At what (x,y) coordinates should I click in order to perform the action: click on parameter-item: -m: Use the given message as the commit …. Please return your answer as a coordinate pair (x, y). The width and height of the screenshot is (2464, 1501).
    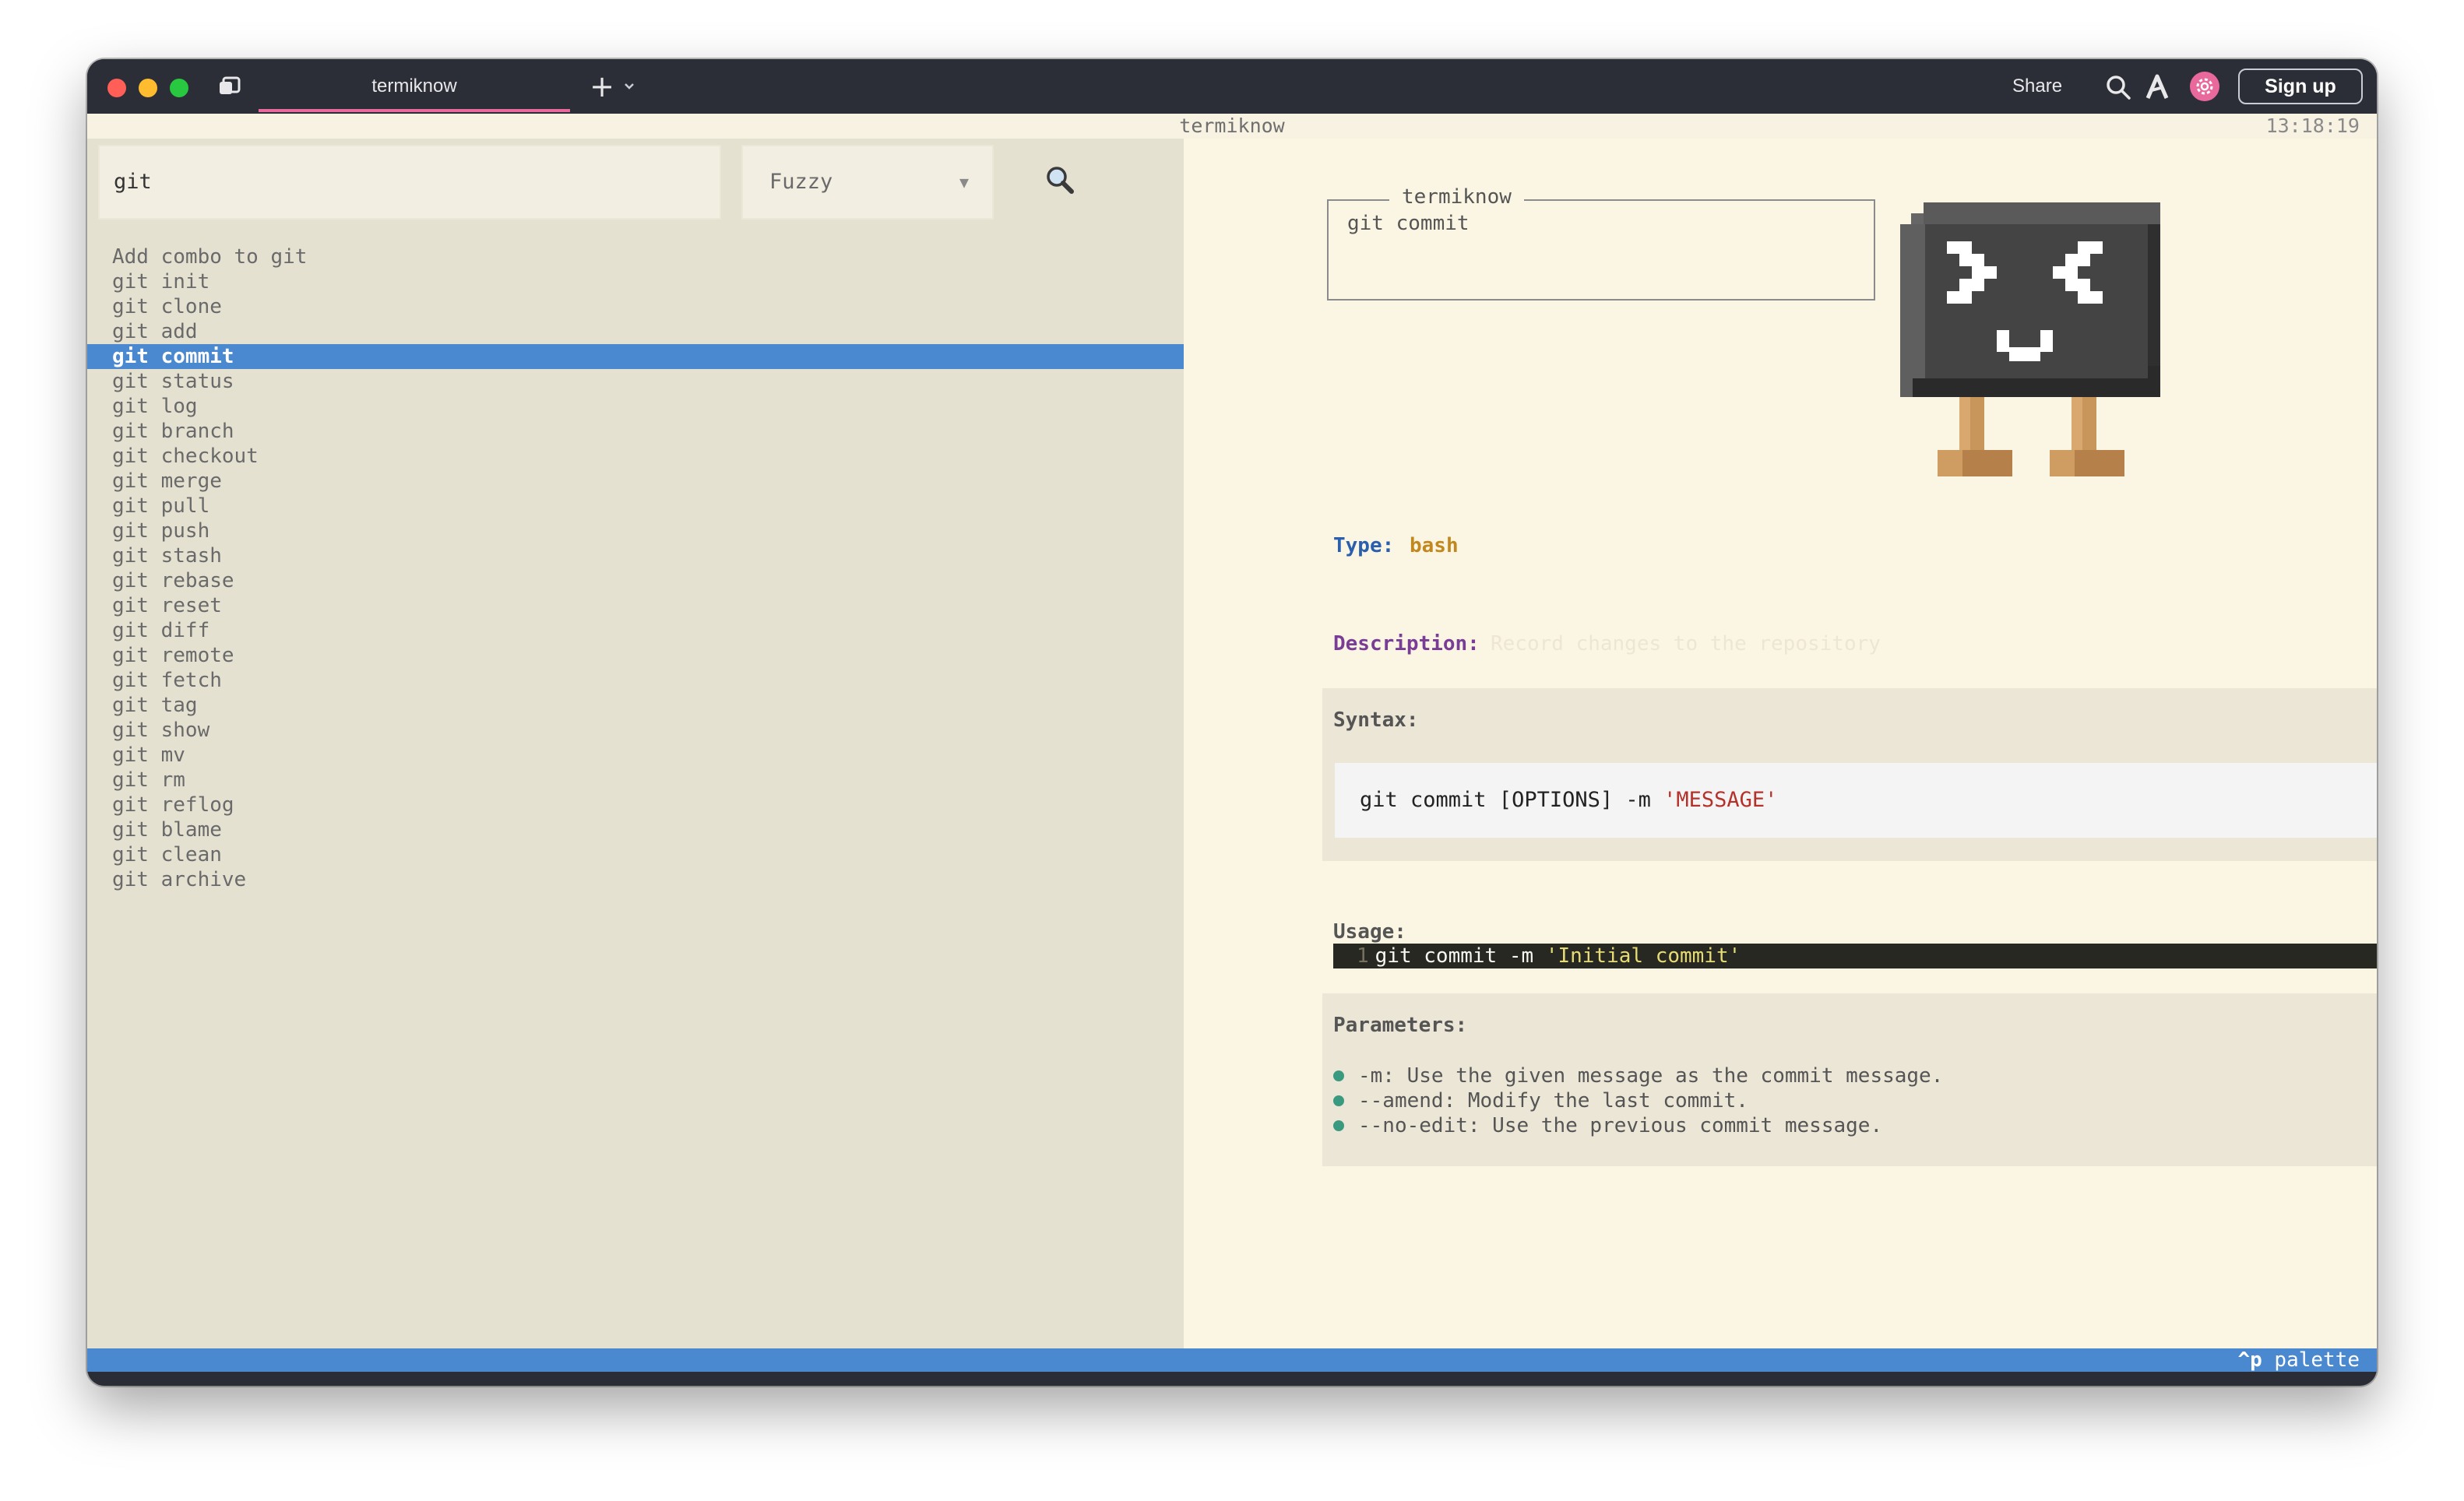
    Looking at the image, I should click on (1638, 1076).